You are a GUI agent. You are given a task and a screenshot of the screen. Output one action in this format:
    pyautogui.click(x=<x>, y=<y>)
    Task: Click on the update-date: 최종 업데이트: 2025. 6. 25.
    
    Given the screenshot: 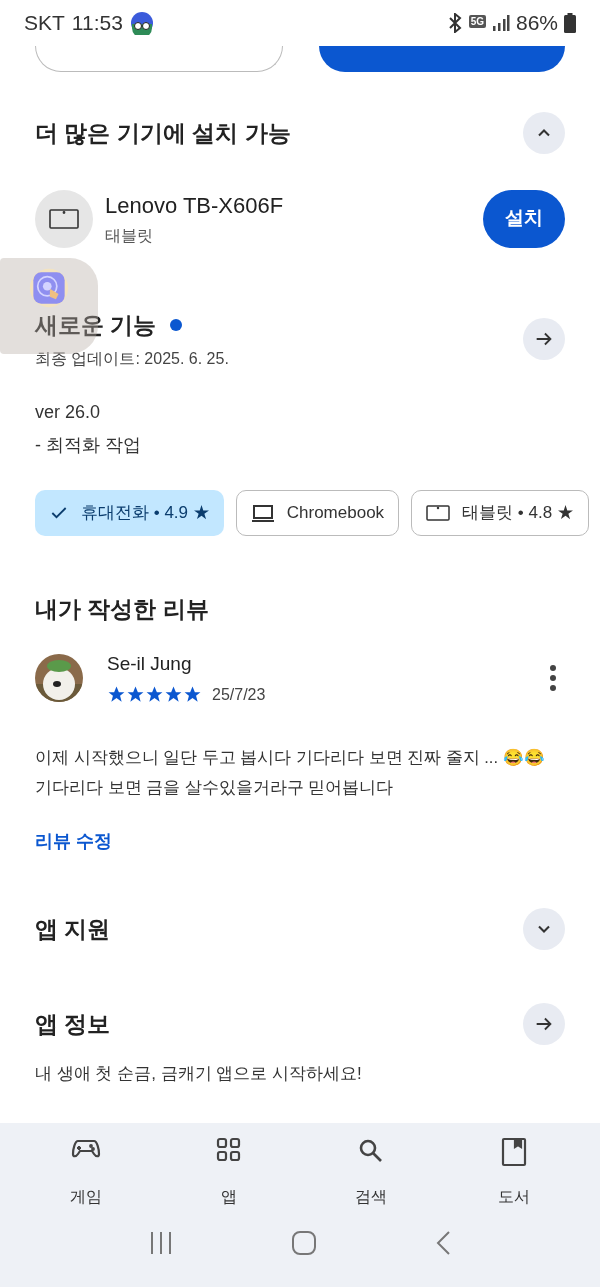 What is the action you would take?
    pyautogui.click(x=132, y=358)
    